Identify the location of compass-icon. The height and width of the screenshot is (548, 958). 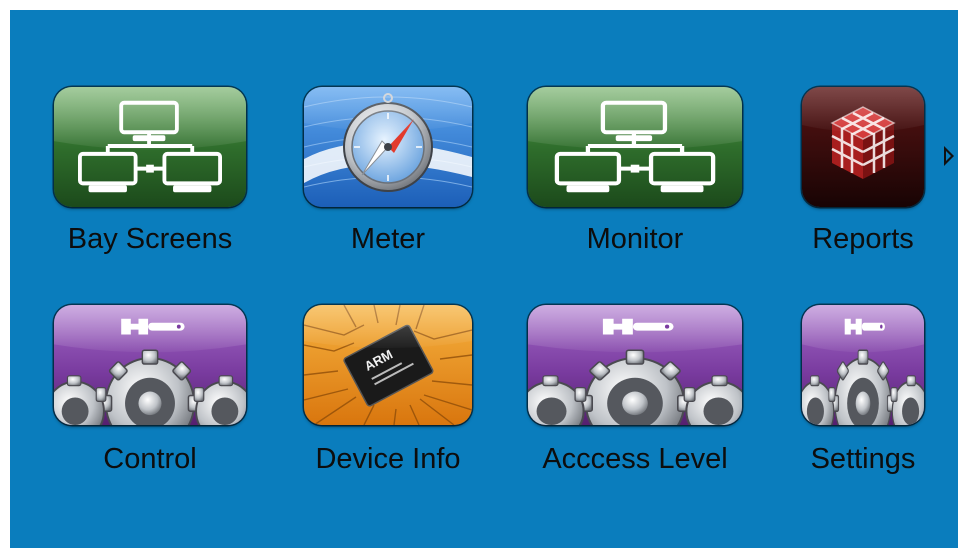
(388, 147).